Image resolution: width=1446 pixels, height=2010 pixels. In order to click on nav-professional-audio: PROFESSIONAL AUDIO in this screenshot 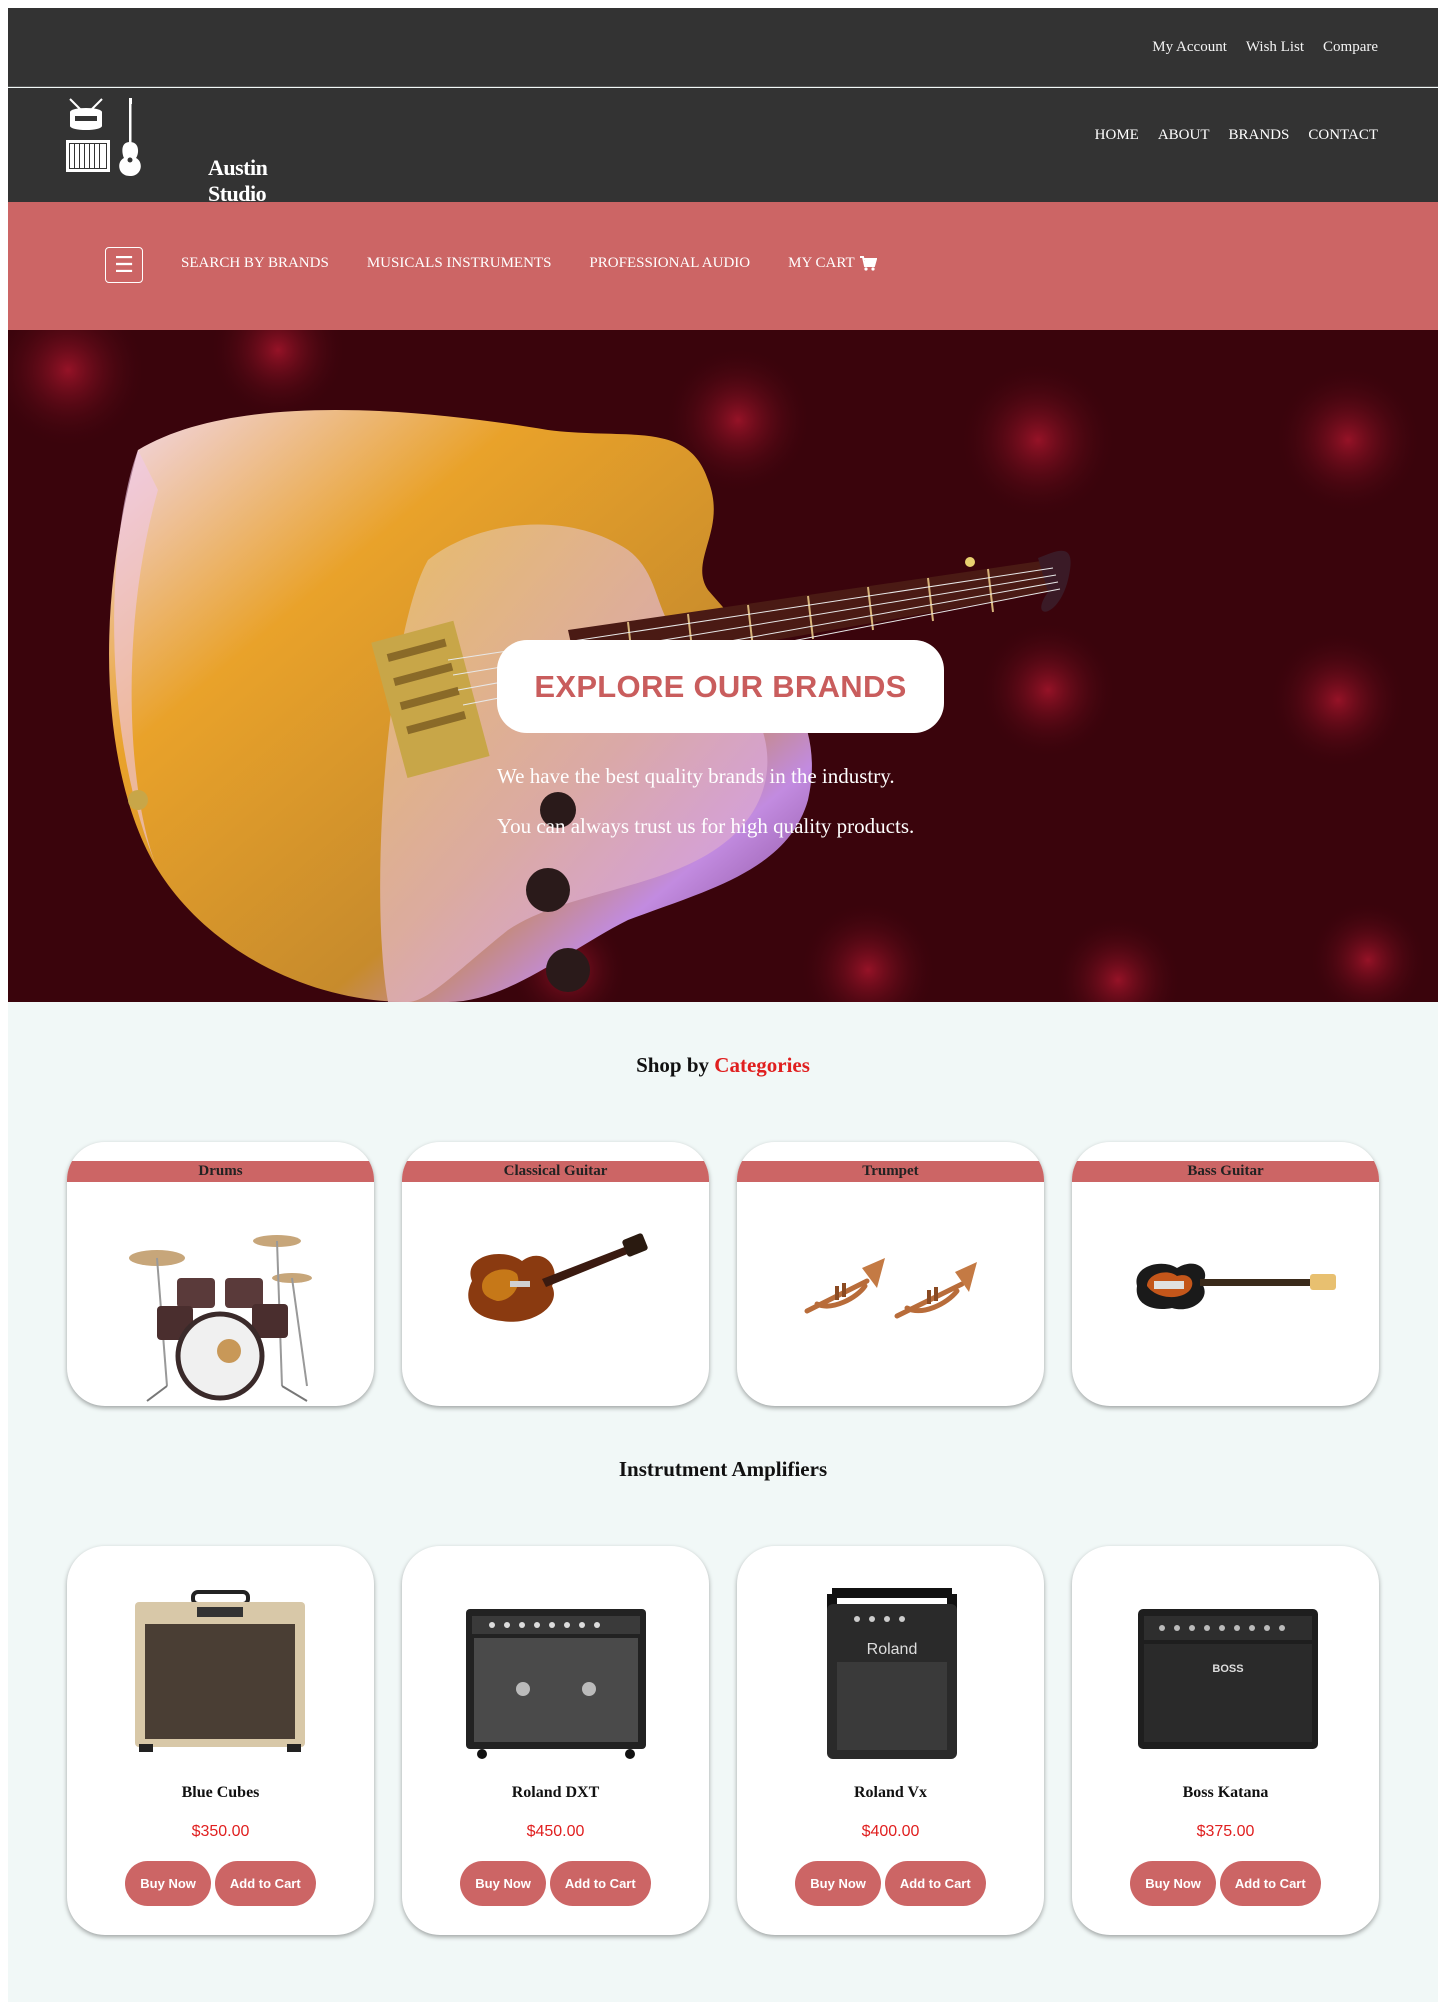, I will do `click(669, 263)`.